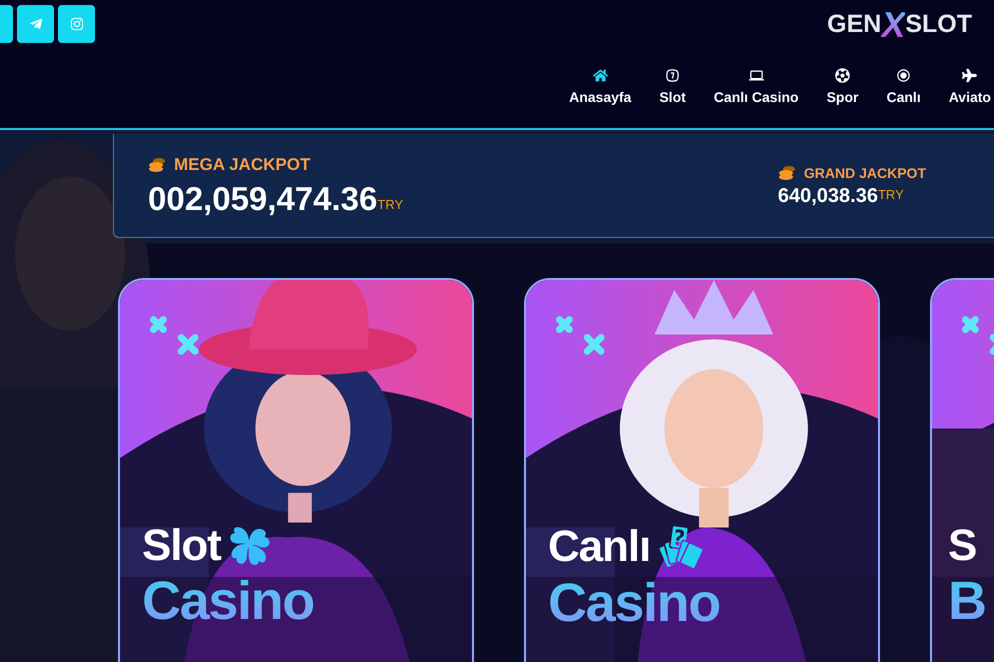 The height and width of the screenshot is (662, 994). Describe the element at coordinates (600, 88) in the screenshot. I see `nav-link: Anasayfa` at that location.